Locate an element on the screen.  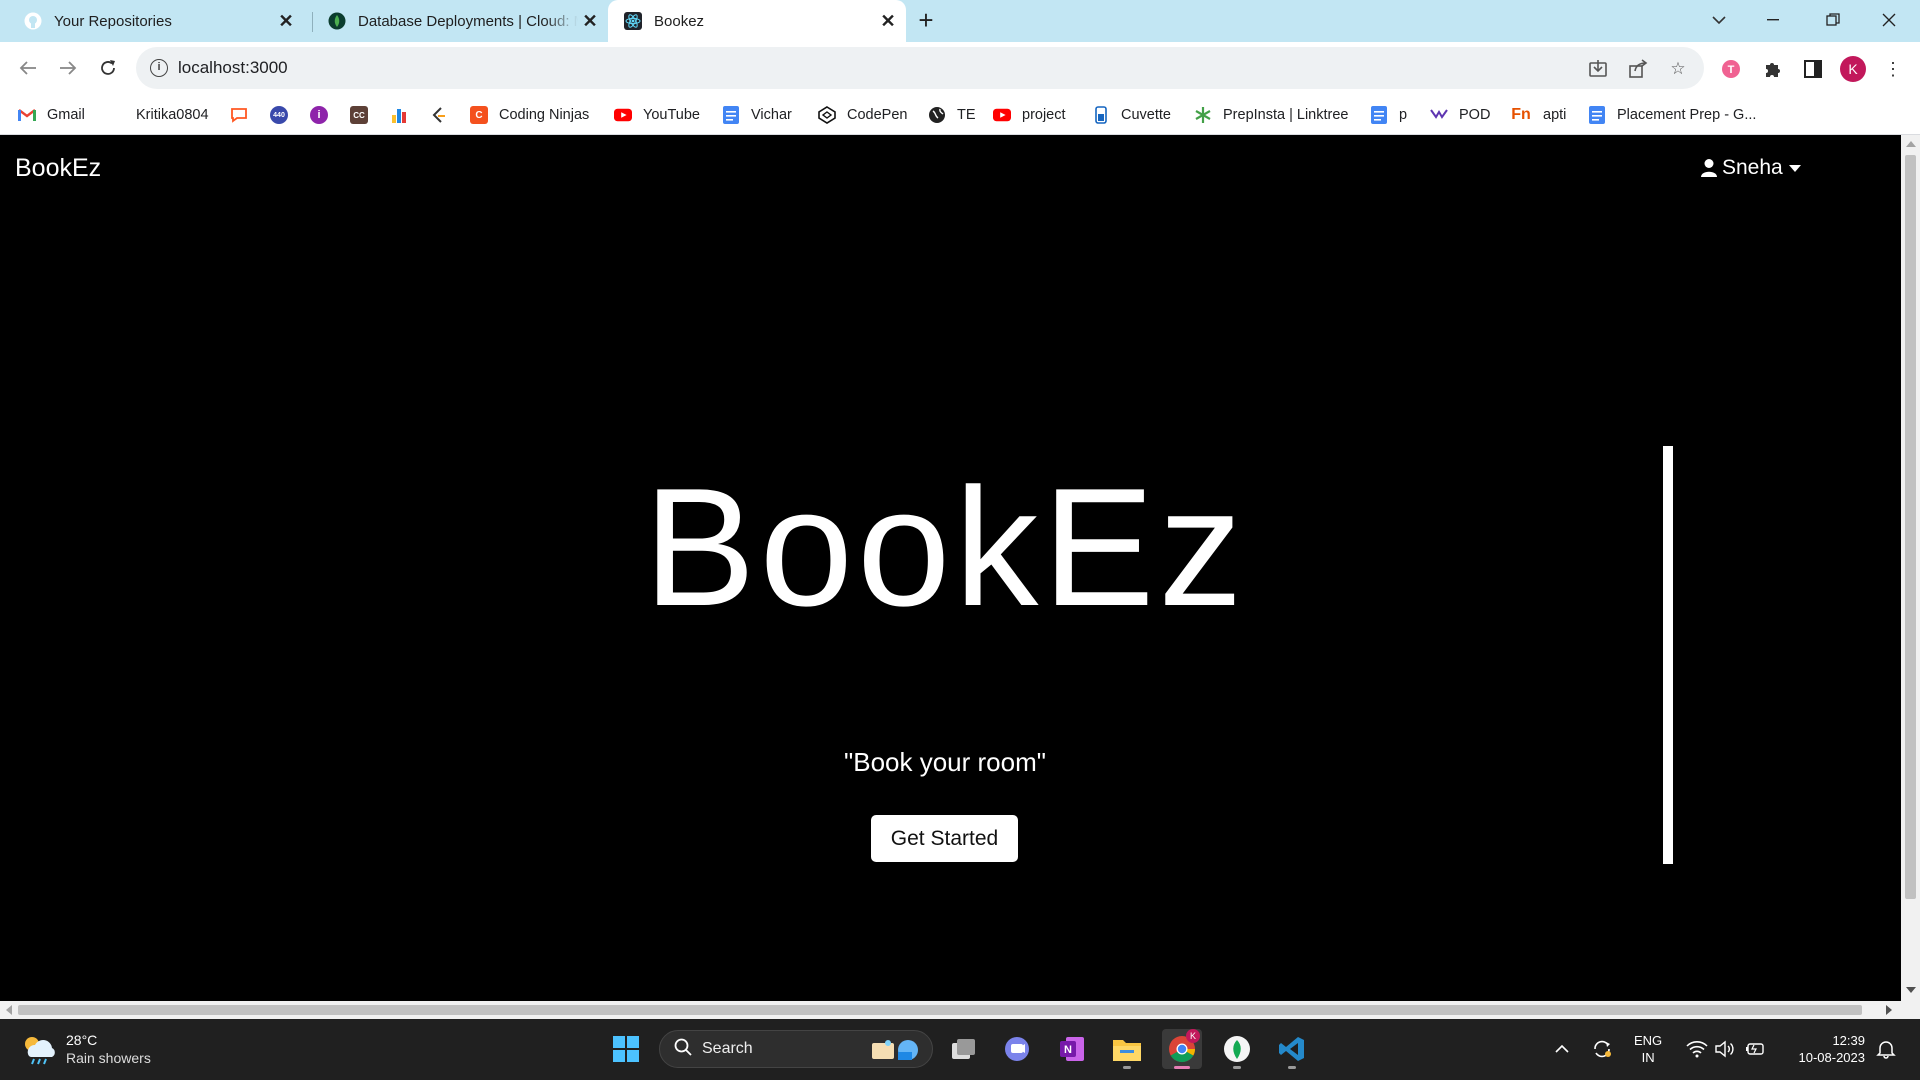
bookmark-kritika0804: Kritika0804 is located at coordinates (172, 115).